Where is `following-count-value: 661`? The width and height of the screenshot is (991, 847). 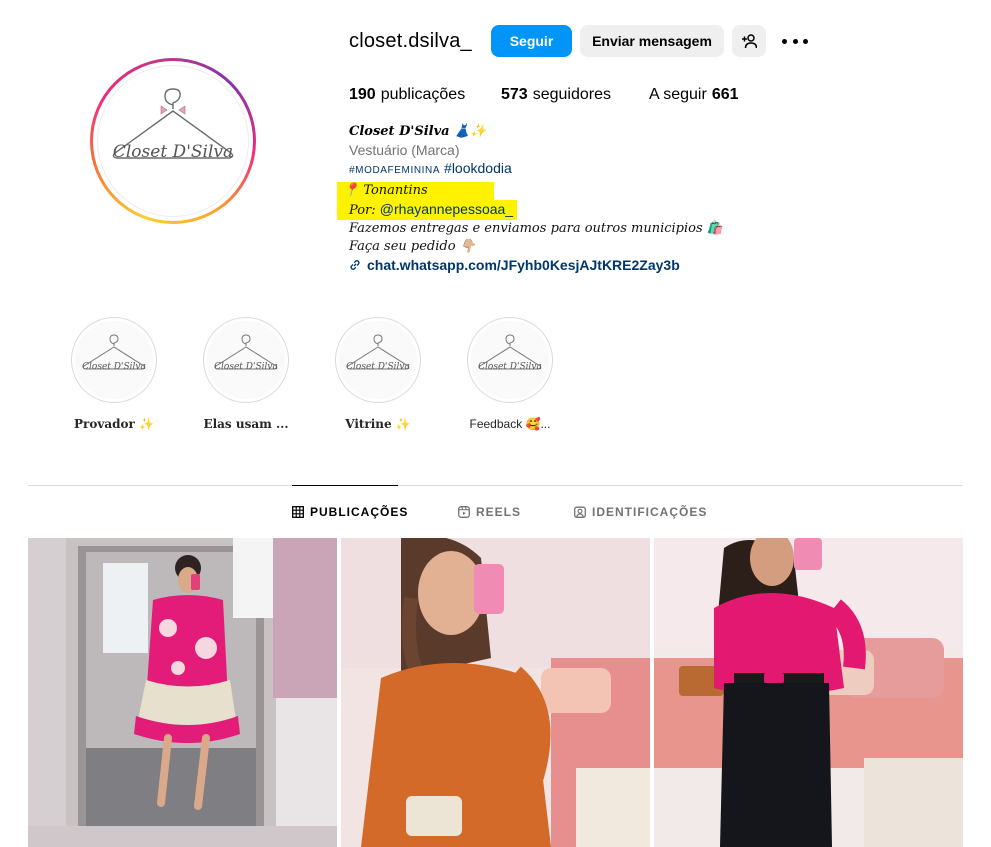 following-count-value: 661 is located at coordinates (725, 94).